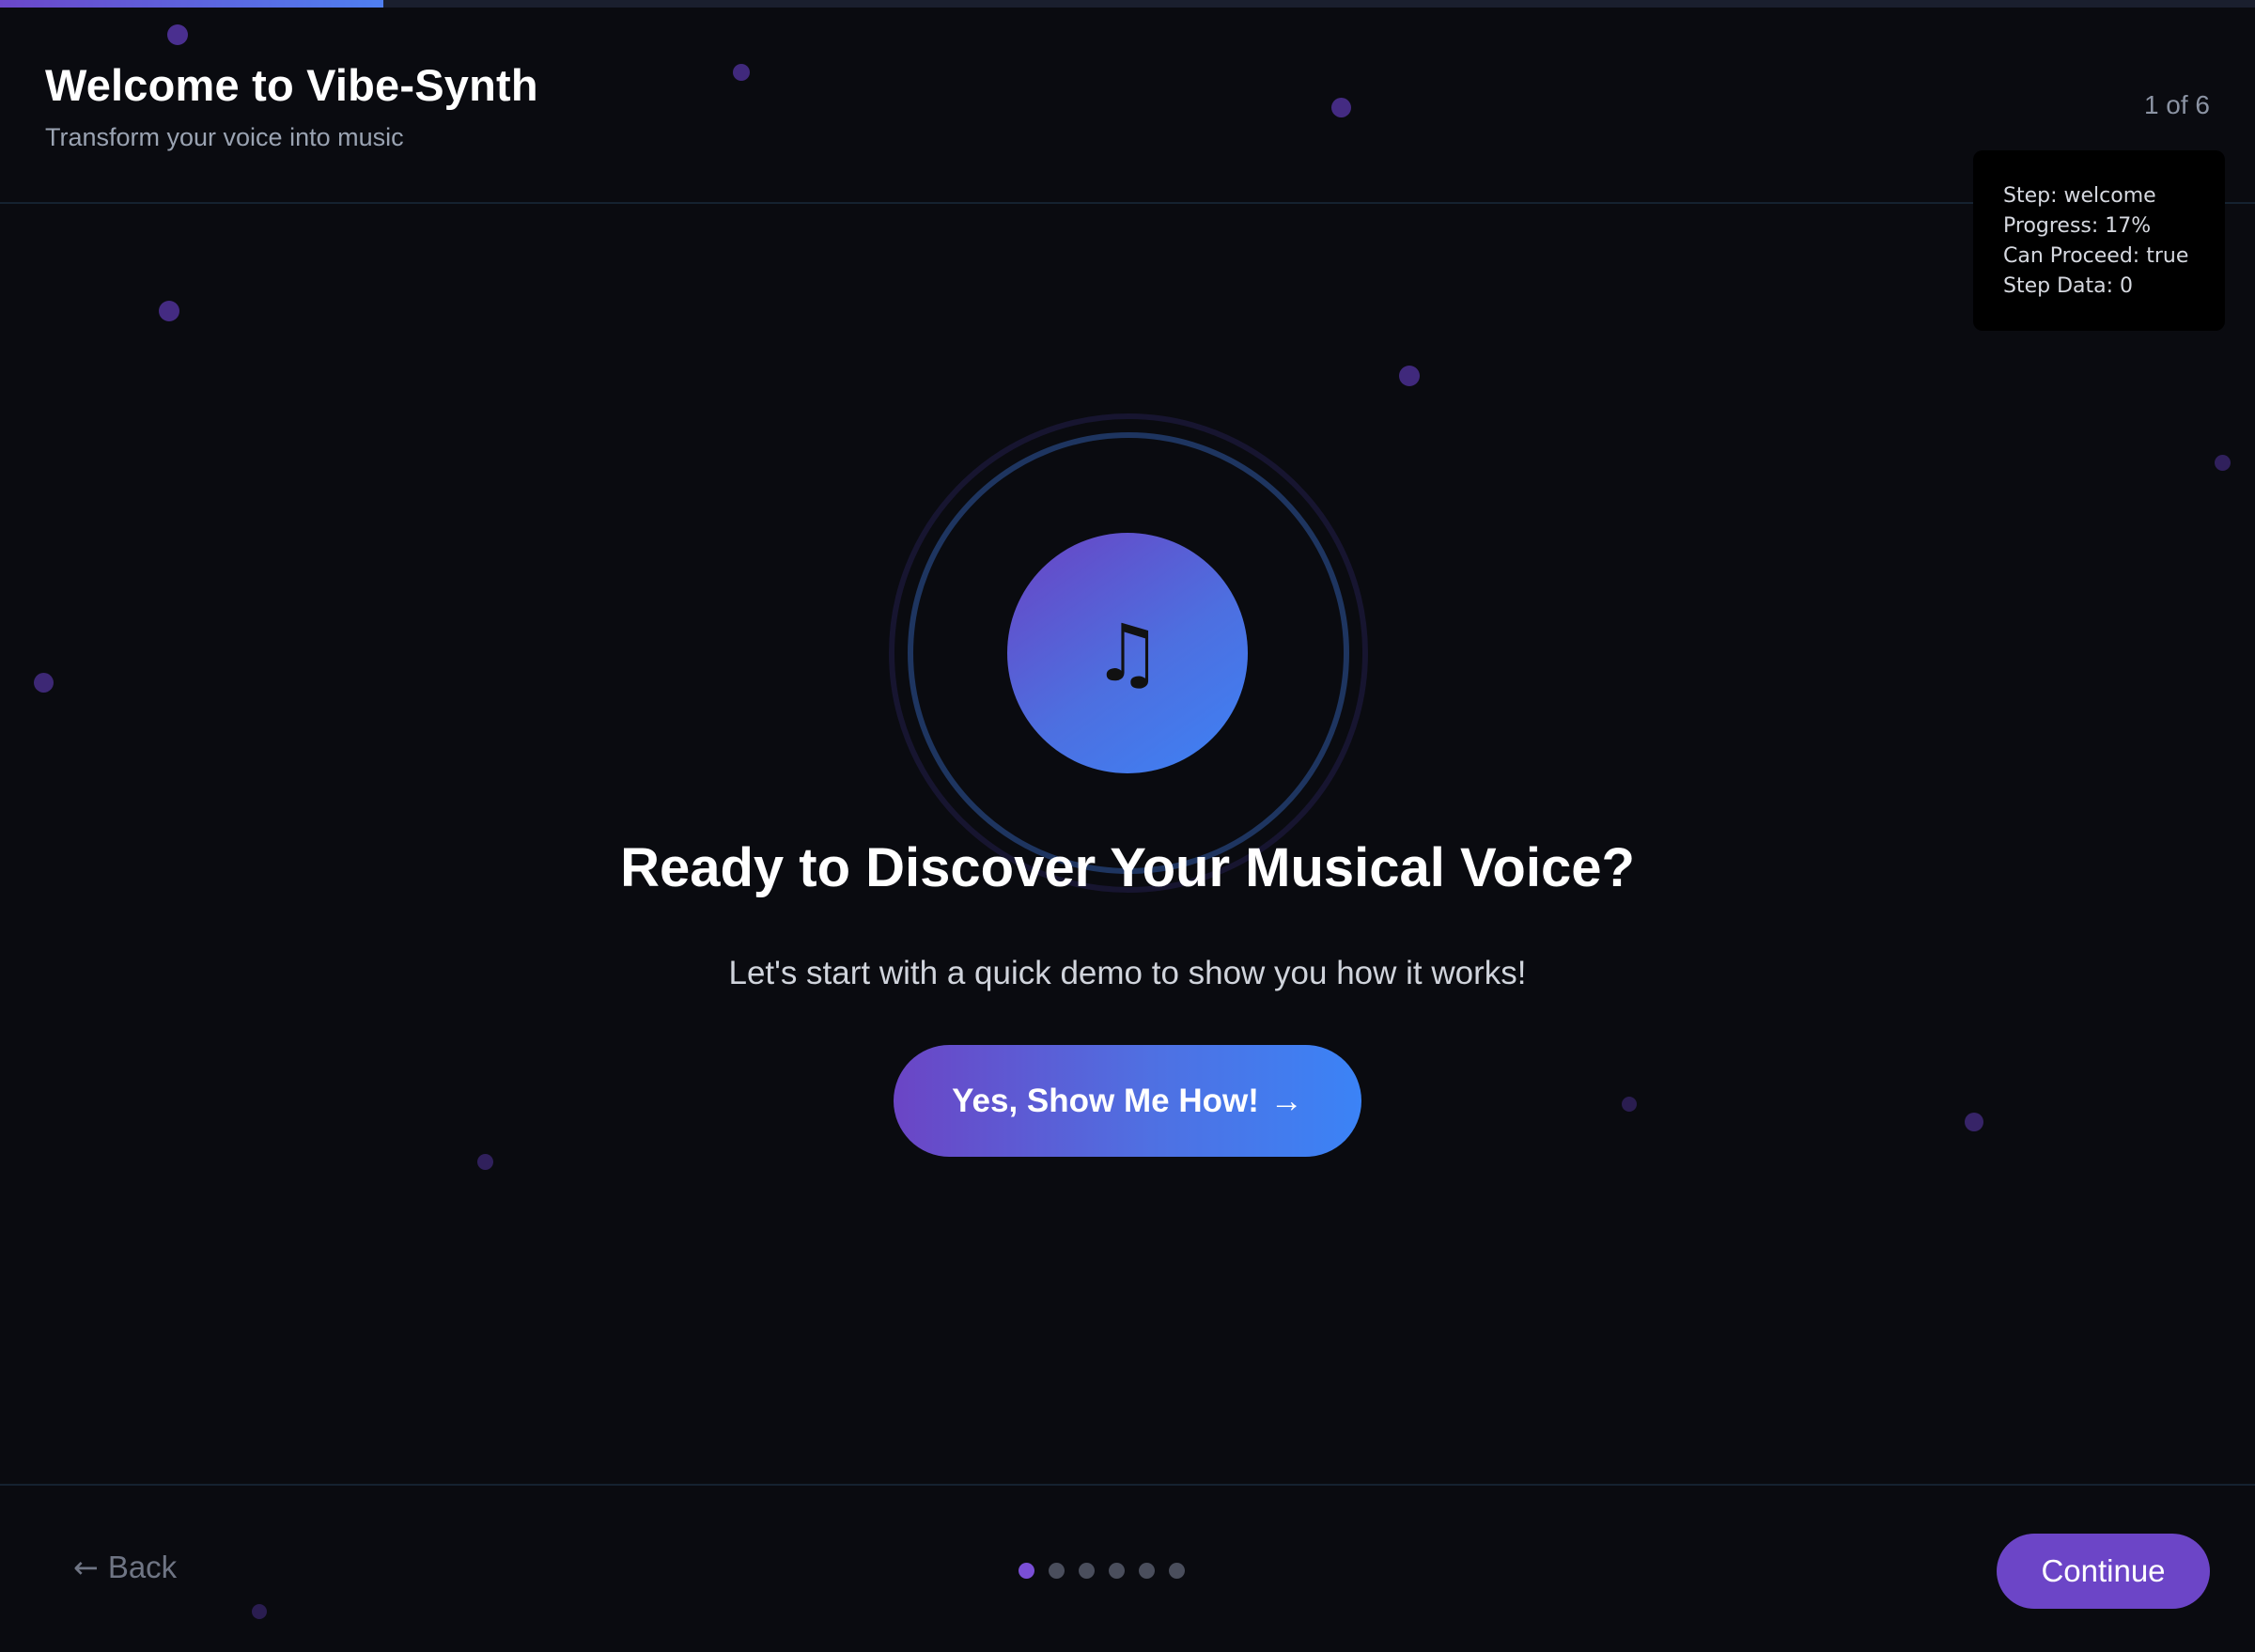  Describe the element at coordinates (1105, 1100) in the screenshot. I see `cta-label: Yes, Show Me How!` at that location.